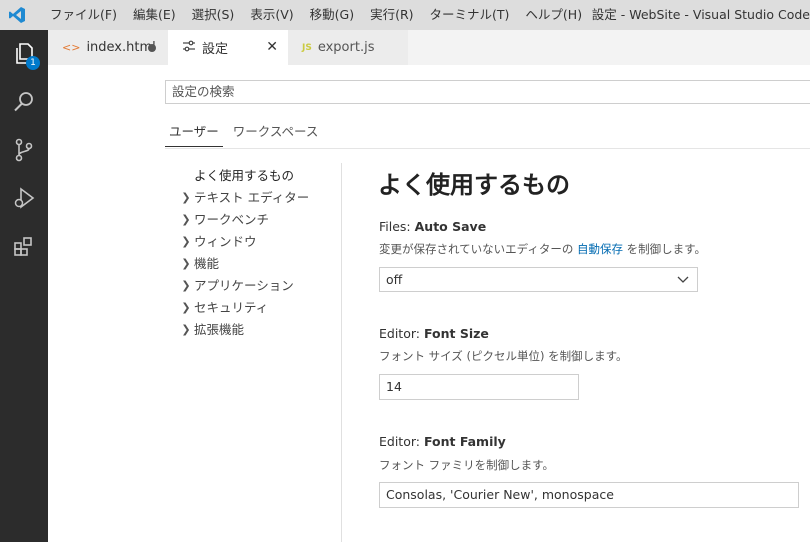  I want to click on settings-search-input: 設定の検索, so click(487, 92).